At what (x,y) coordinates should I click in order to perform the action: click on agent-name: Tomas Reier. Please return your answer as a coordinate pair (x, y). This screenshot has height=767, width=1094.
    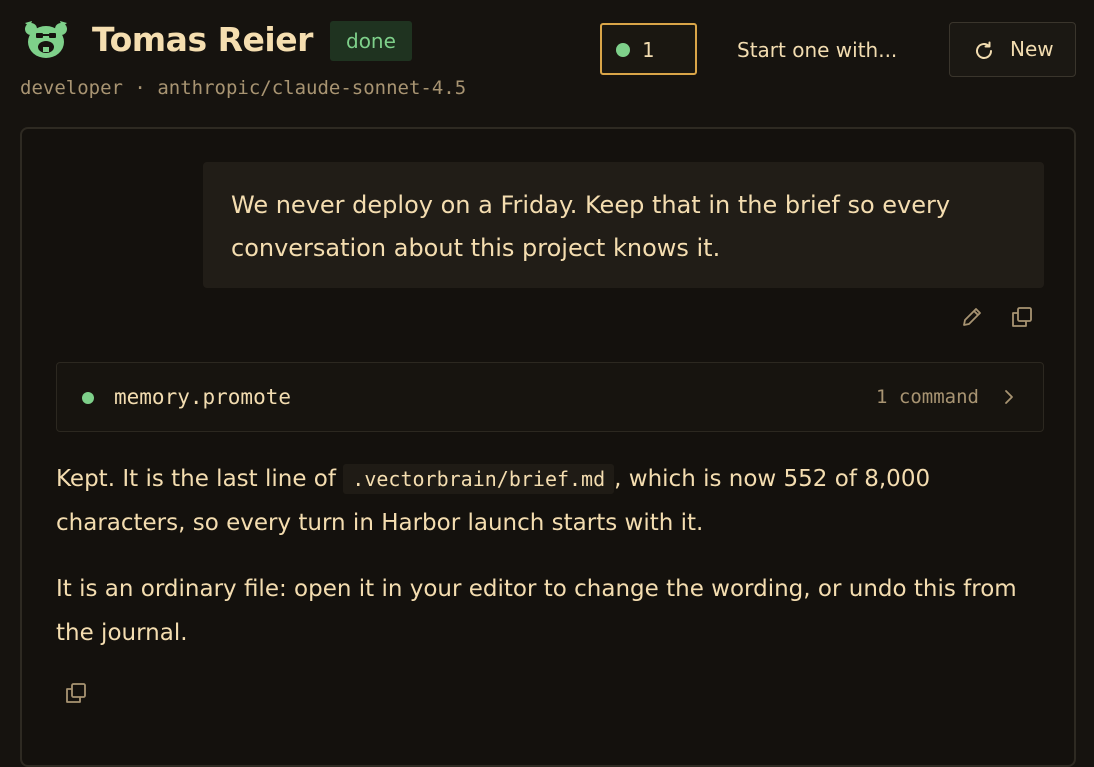
    Looking at the image, I should click on (202, 39).